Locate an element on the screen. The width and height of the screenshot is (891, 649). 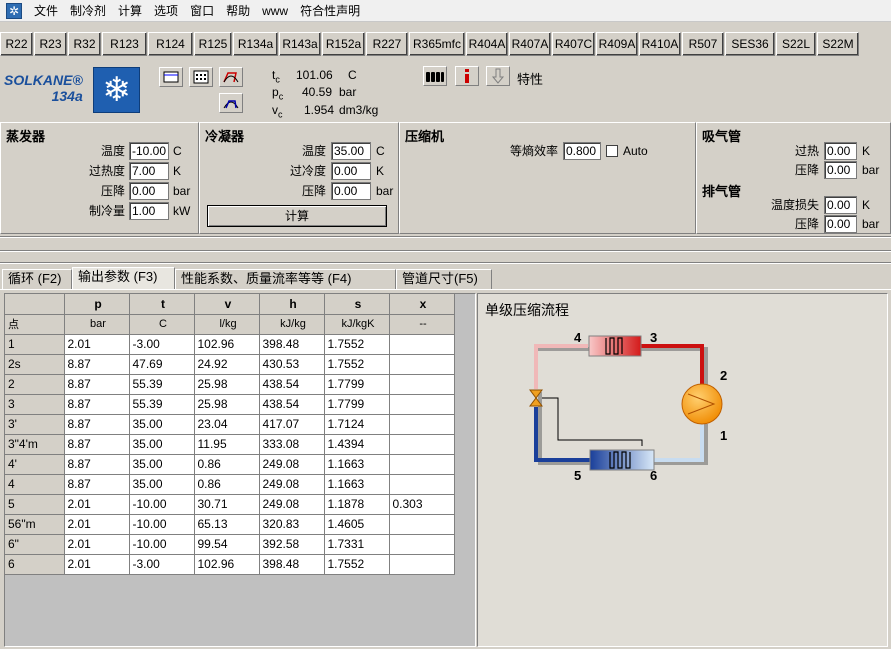
evaporator-pressure-drop-input: 0.00 is located at coordinates (149, 191).